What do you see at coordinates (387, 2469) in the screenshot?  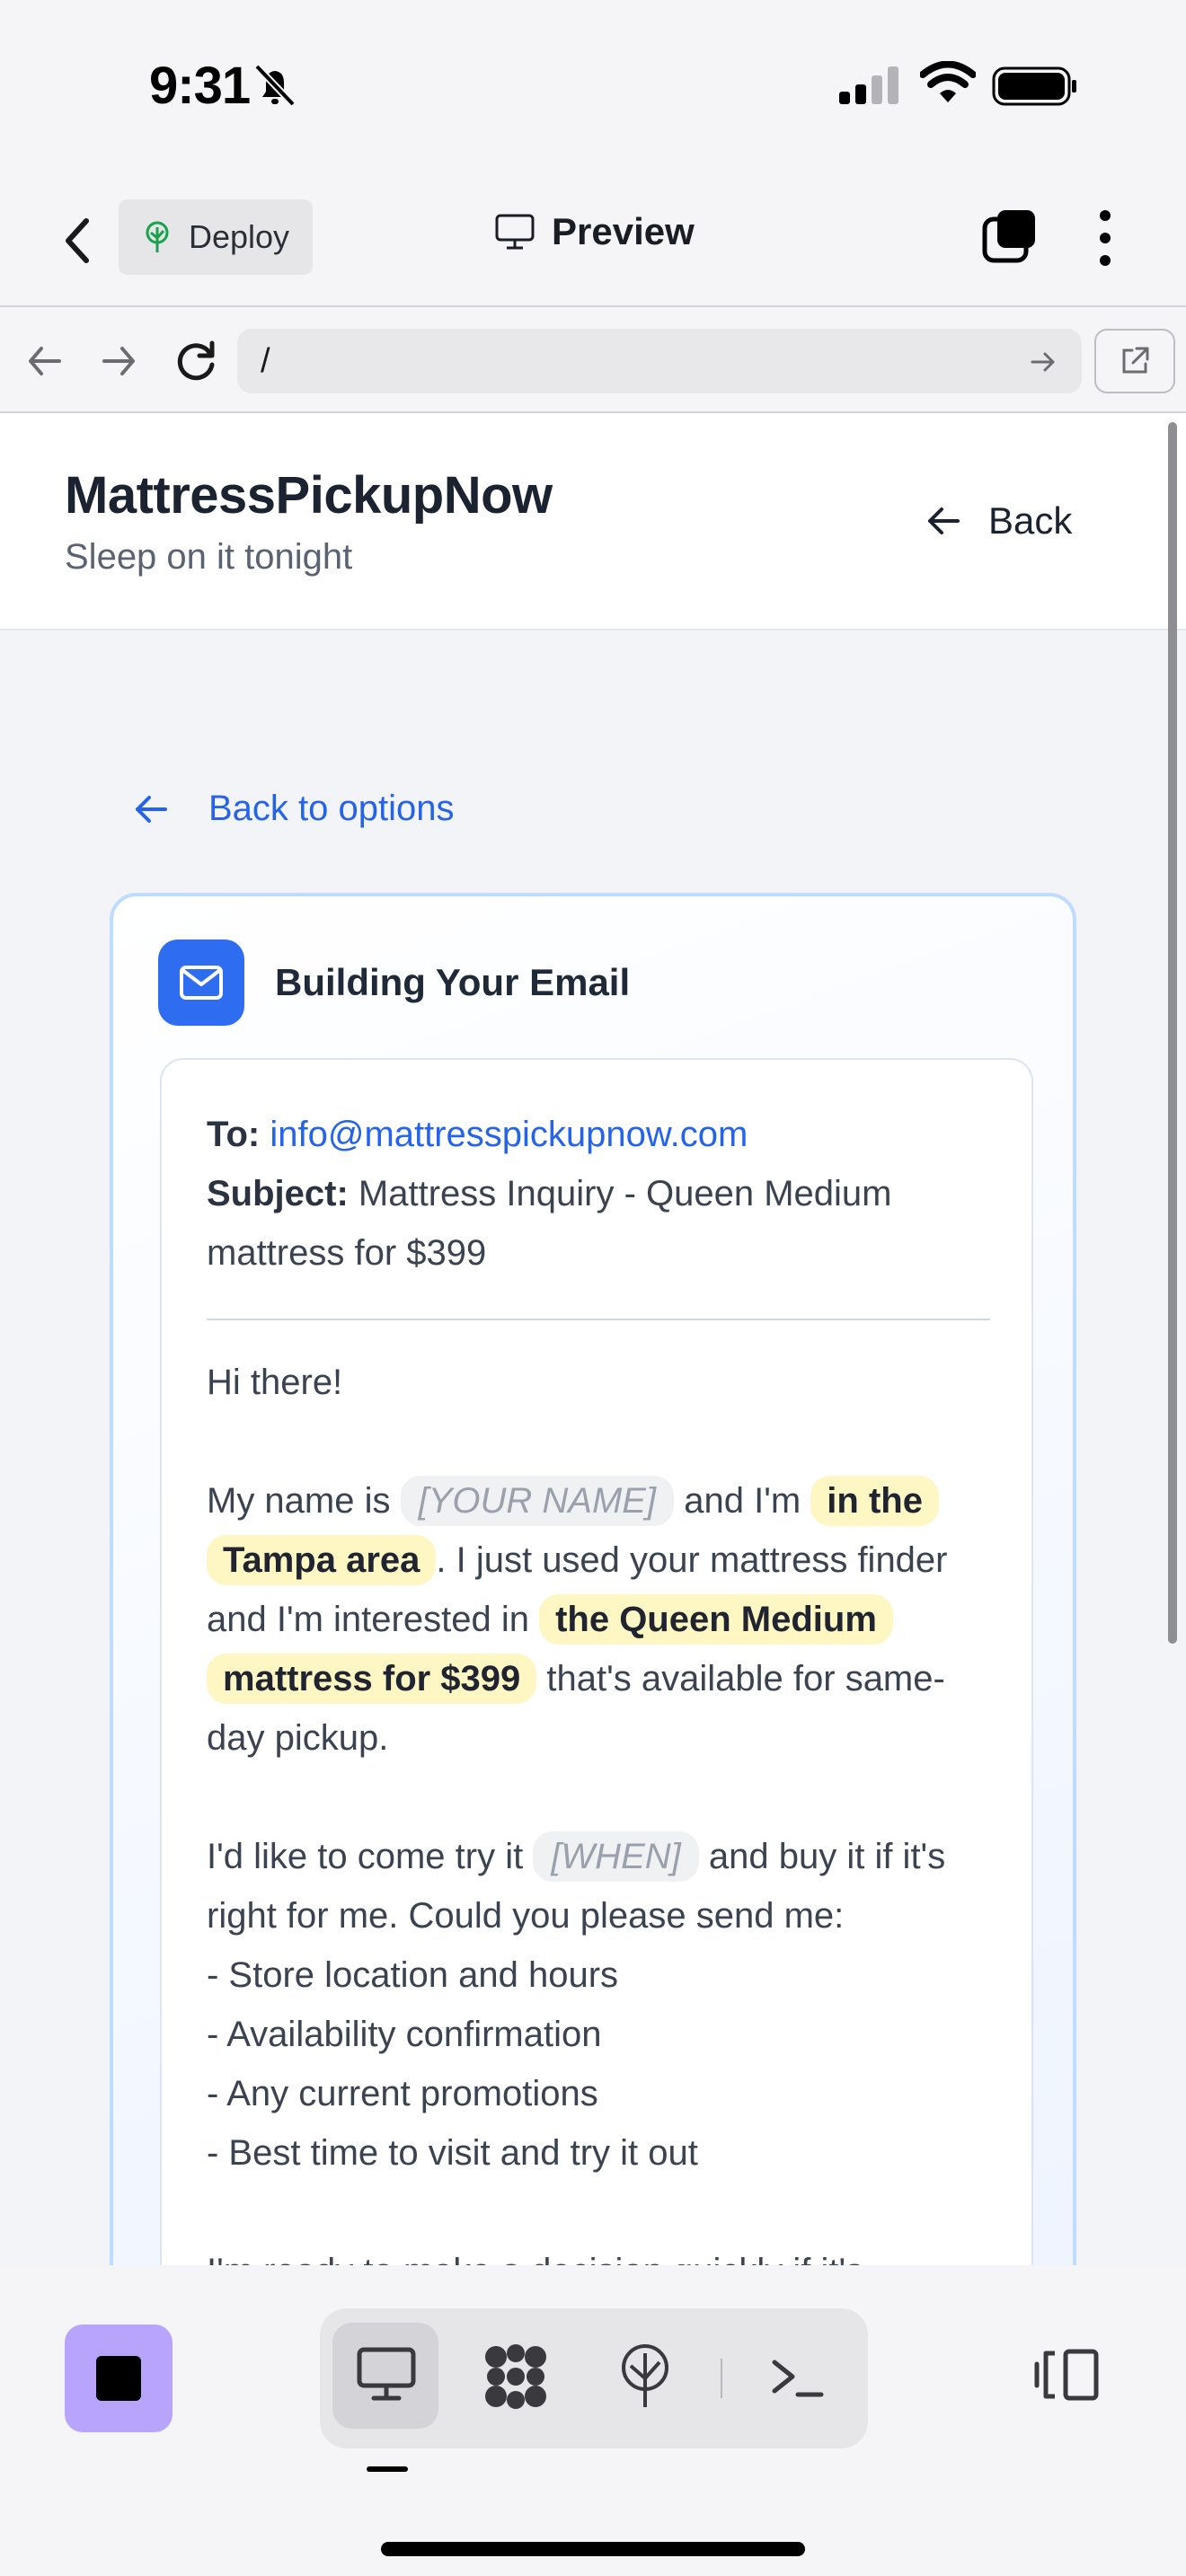 I see `active-tab-indicator` at bounding box center [387, 2469].